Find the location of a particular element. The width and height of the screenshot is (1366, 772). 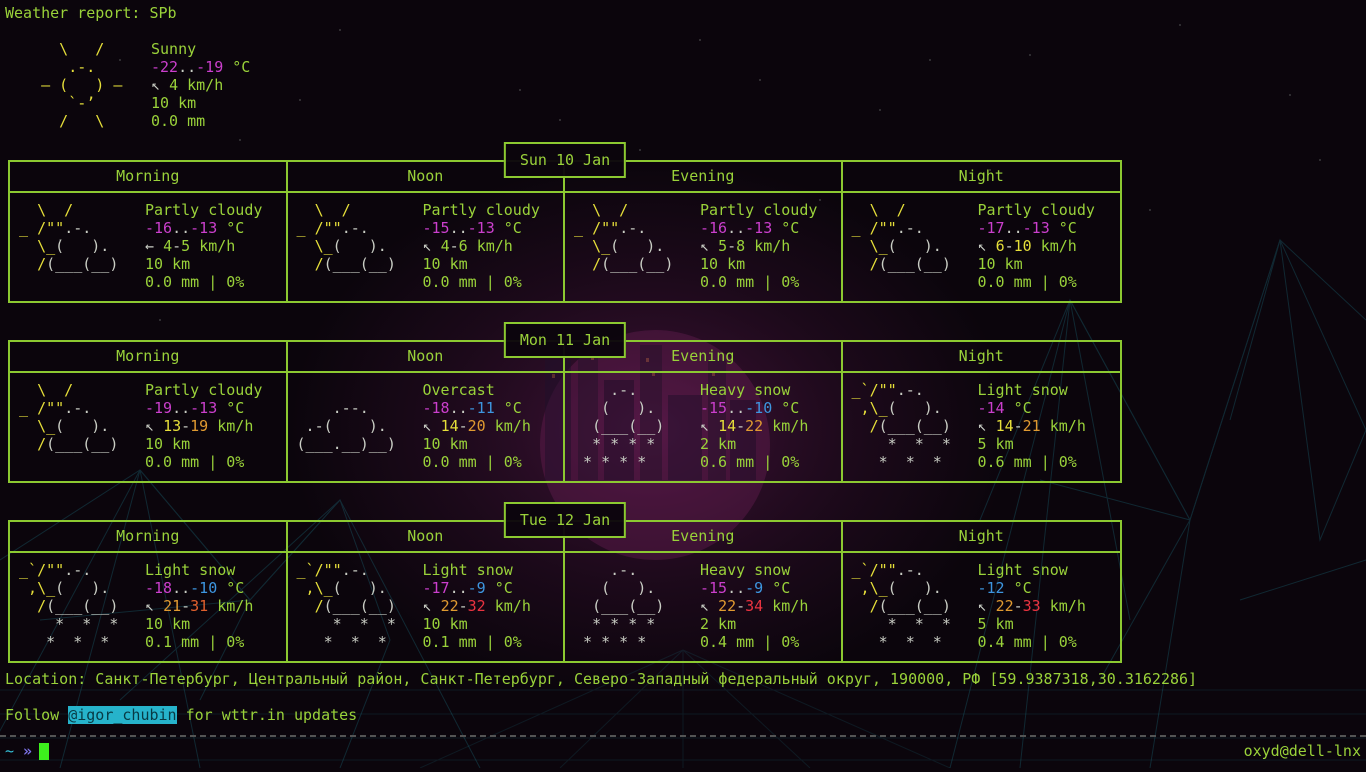

terminal-line: 0.0 mm | 0% is located at coordinates (195, 282).